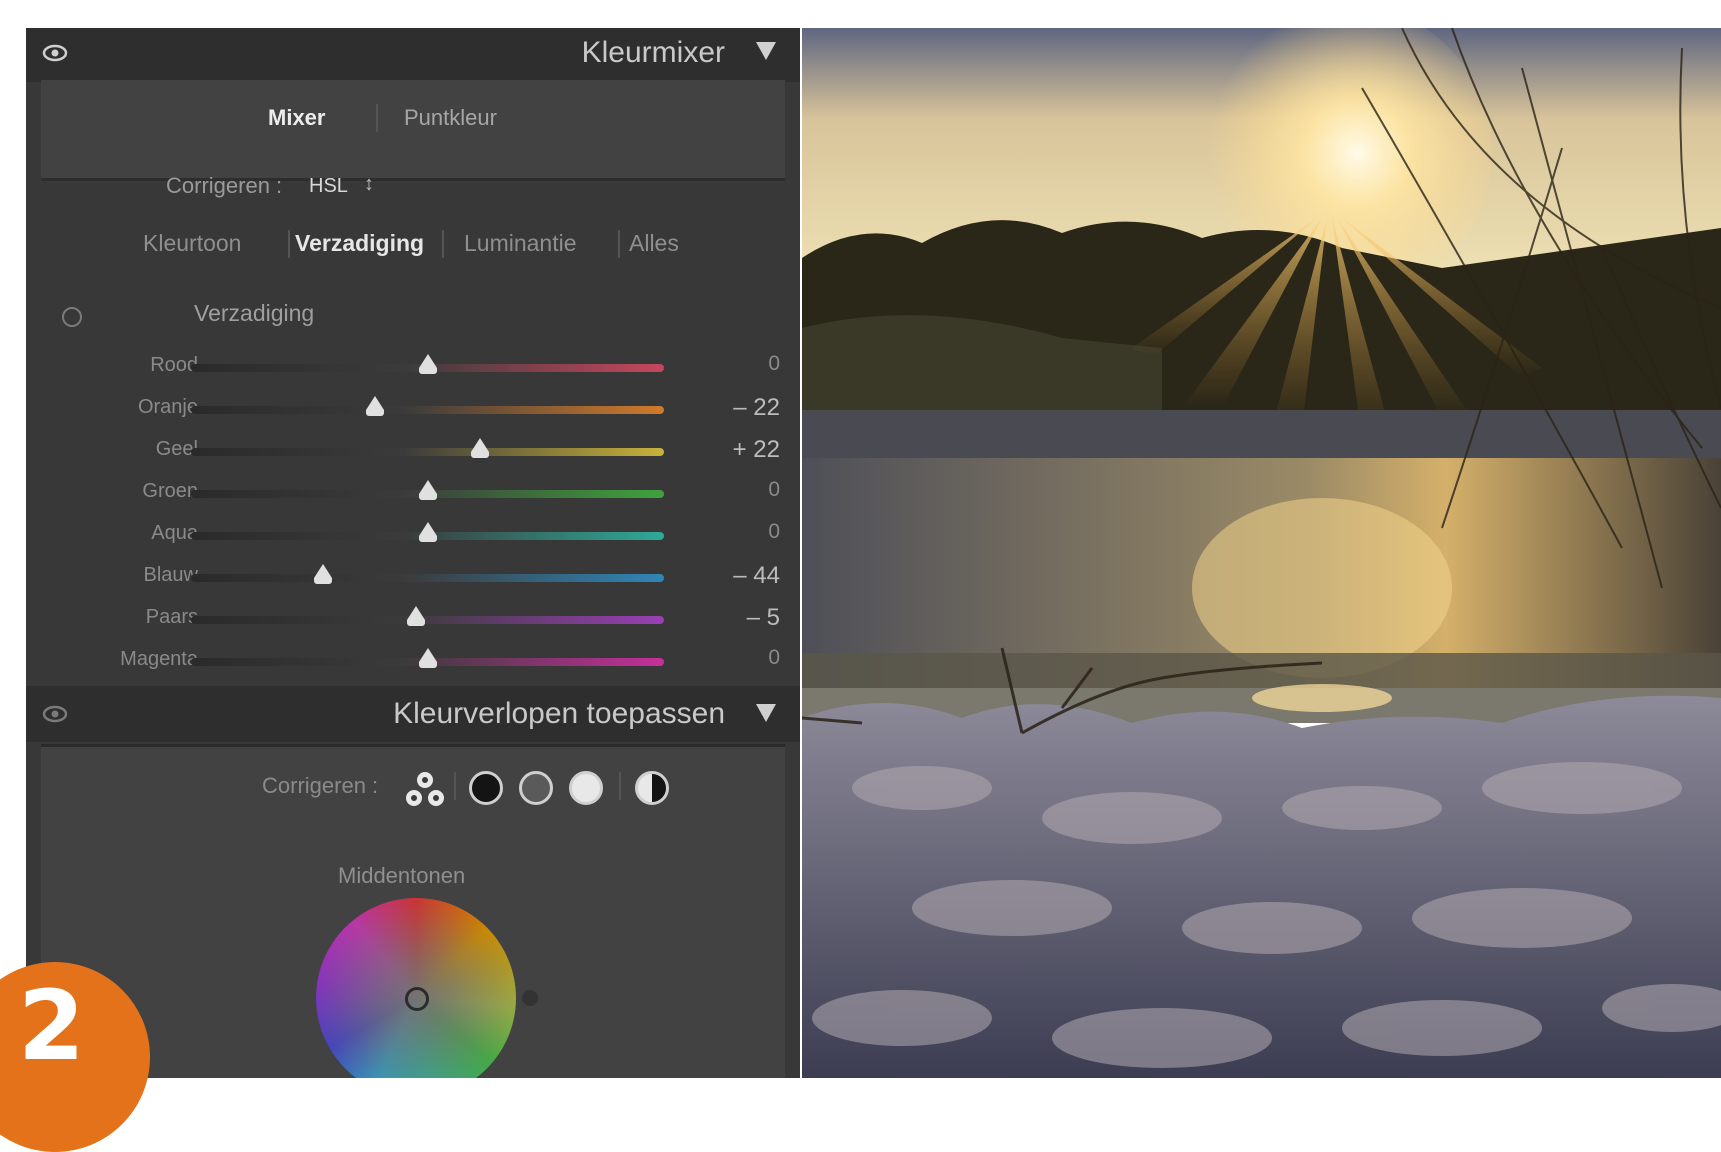 The height and width of the screenshot is (1152, 1721). Describe the element at coordinates (427, 655) in the screenshot. I see `slider-thumb-magenta` at that location.